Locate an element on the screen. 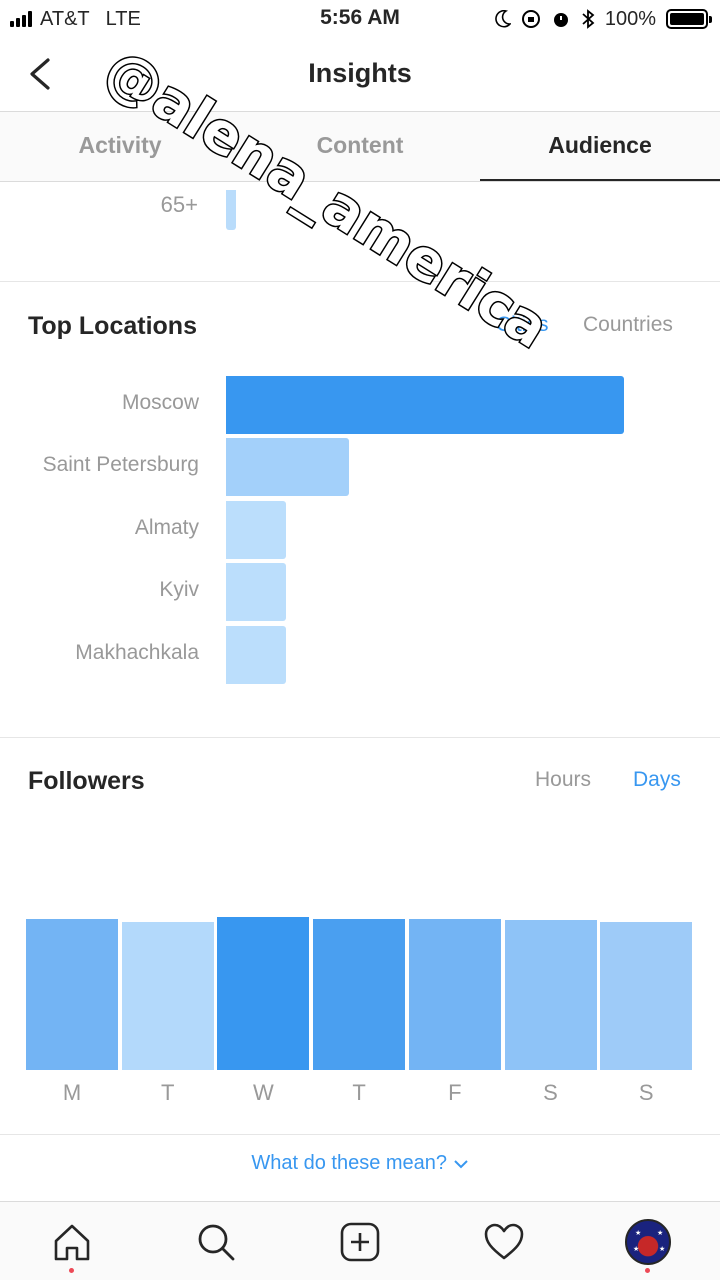 The image size is (720, 1280). status-bar: AT&T LTE 5:56 AM 100% is located at coordinates (360, 19).